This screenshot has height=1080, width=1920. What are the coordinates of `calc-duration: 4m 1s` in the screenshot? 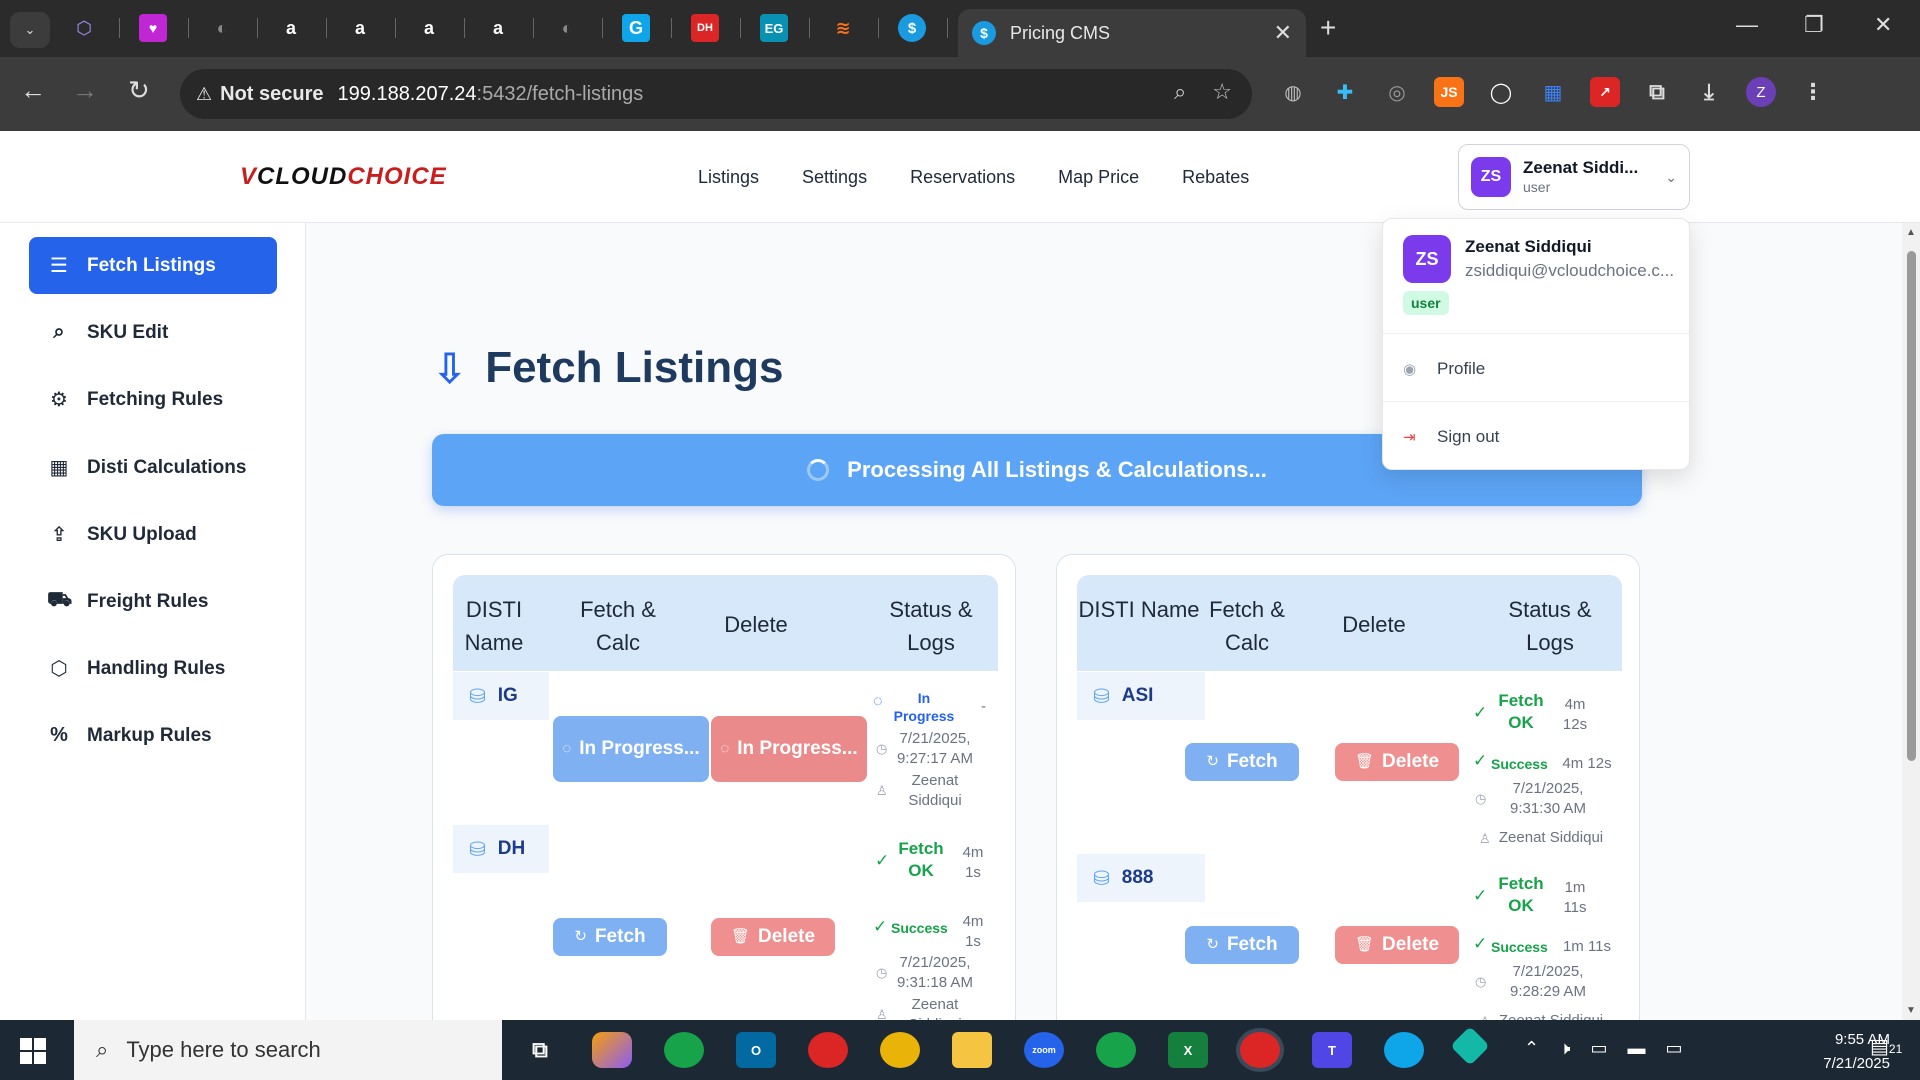 It's located at (973, 931).